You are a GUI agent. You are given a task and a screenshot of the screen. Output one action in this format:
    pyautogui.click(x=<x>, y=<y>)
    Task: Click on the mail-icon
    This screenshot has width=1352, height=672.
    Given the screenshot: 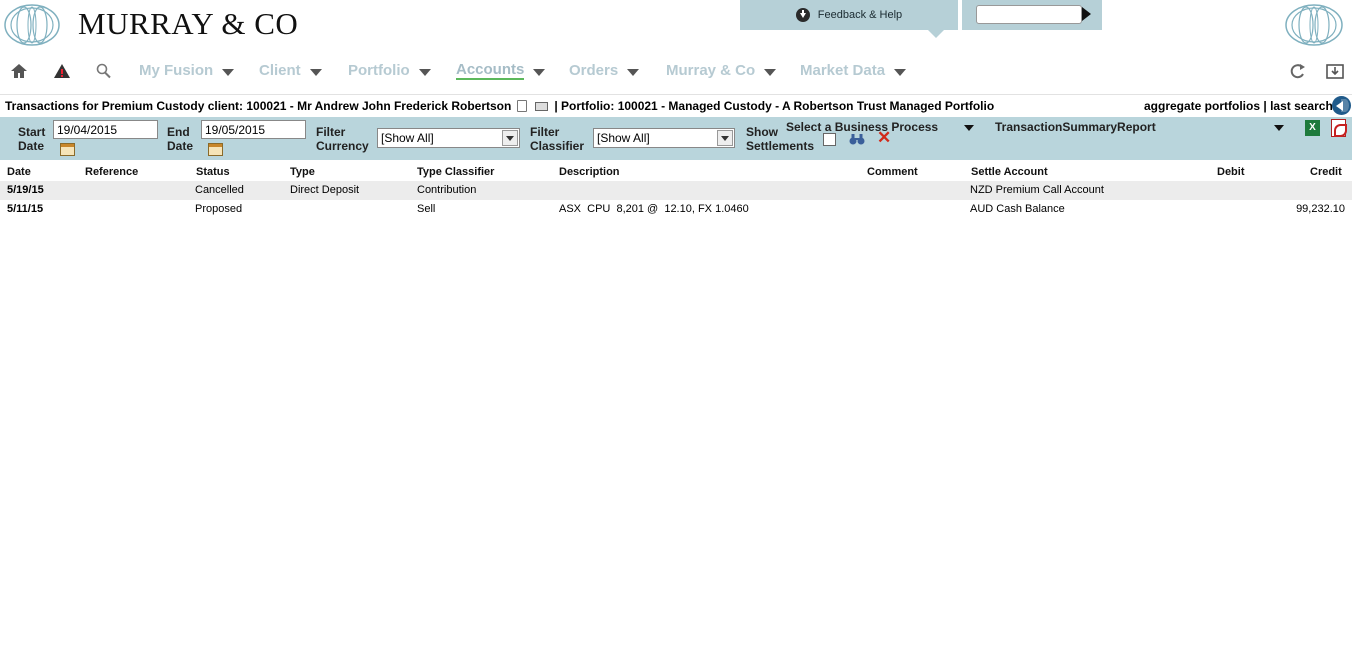 What is the action you would take?
    pyautogui.click(x=542, y=106)
    